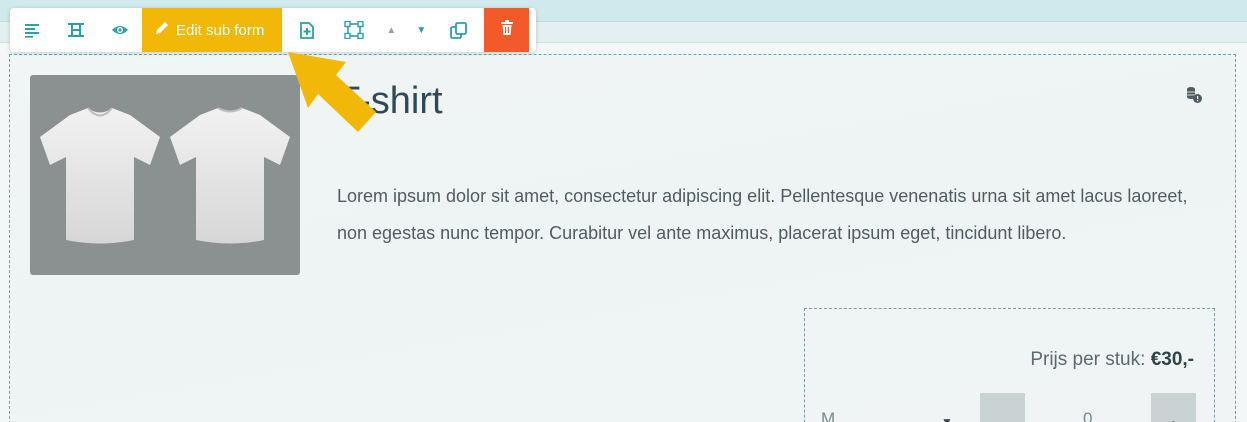 Image resolution: width=1247 pixels, height=422 pixels. I want to click on quantity-minus-button: -, so click(1002, 407).